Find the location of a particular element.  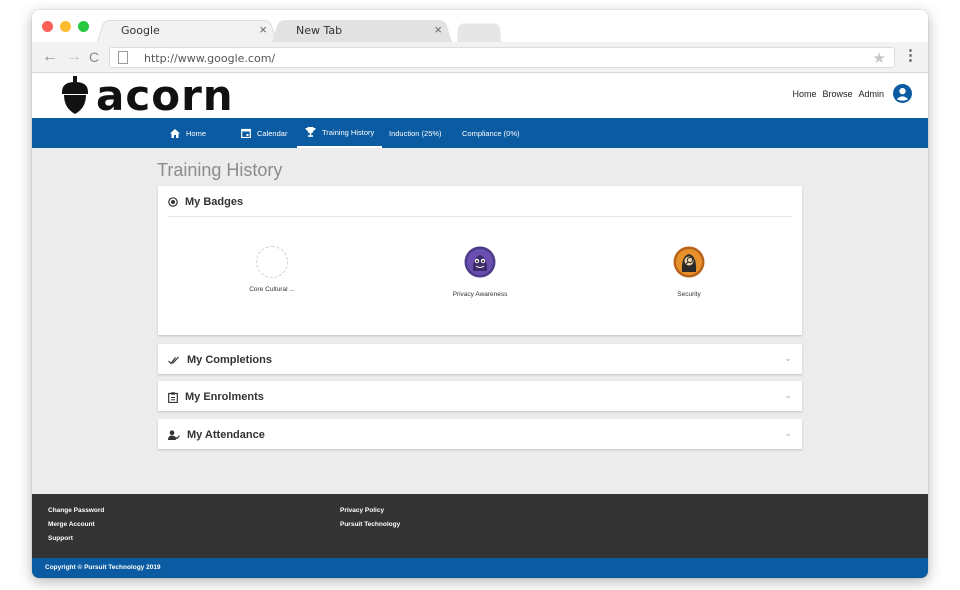

nav-label: Compliance (0%) is located at coordinates (491, 133).